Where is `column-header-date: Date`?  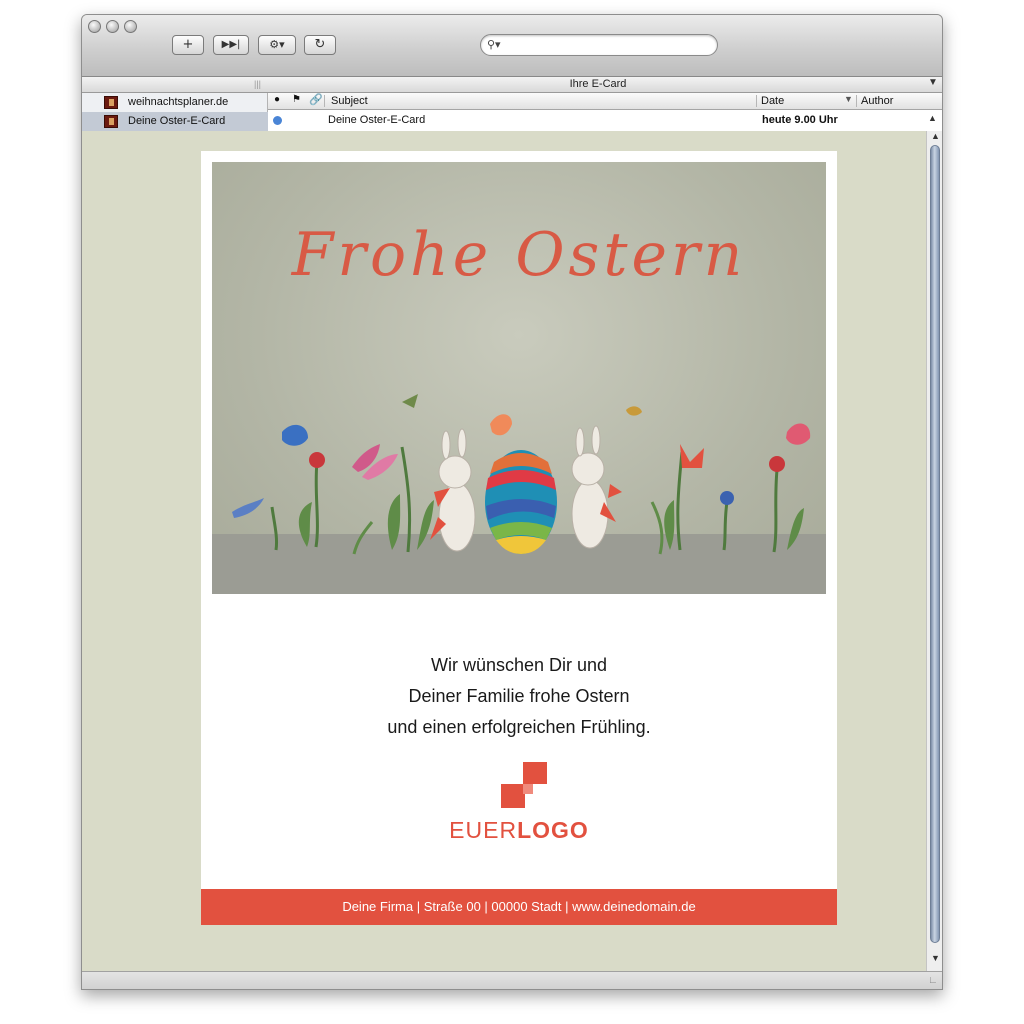
column-header-date: Date is located at coordinates (805, 101).